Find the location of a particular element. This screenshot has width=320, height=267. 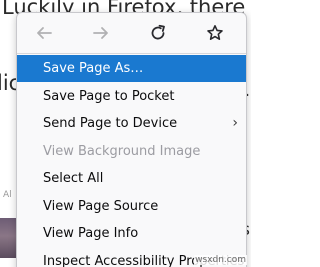

arrow-right-icon is located at coordinates (100, 33).